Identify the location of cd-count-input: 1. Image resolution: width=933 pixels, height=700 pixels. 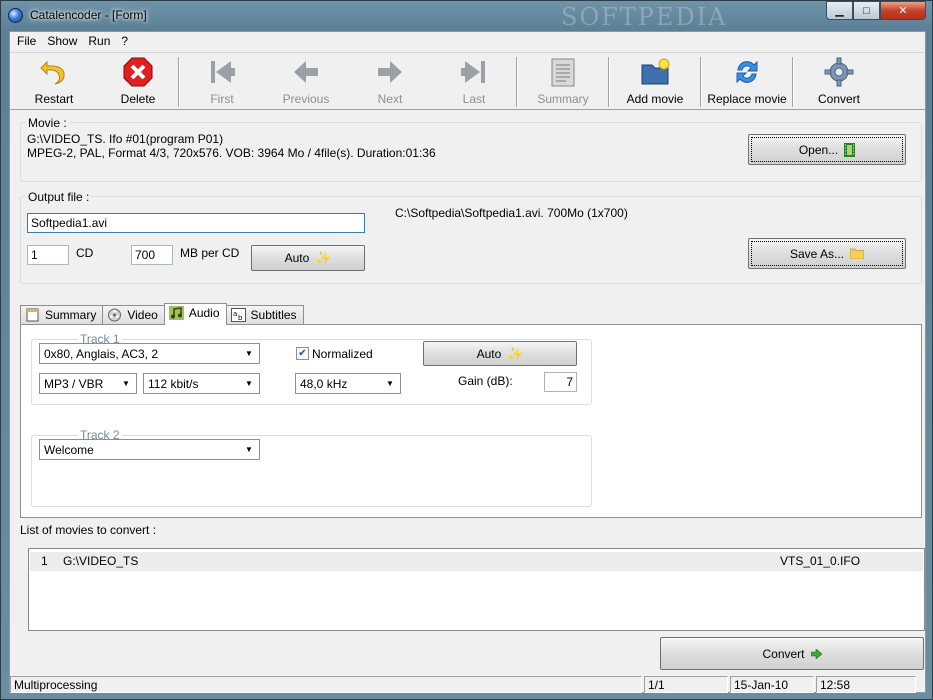
(48, 255).